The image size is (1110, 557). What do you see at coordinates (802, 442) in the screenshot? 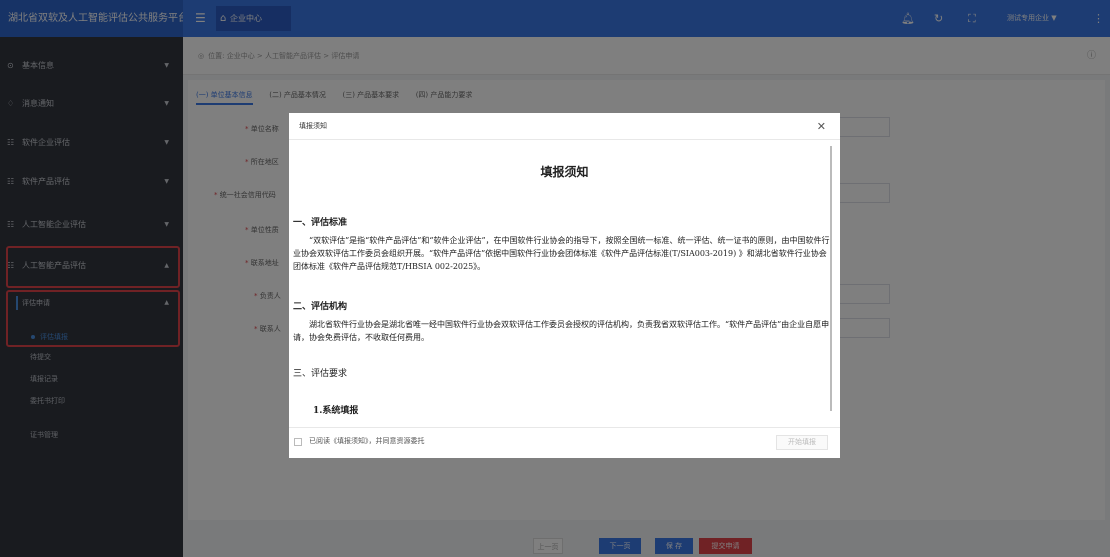
I see `start-fill-button: 开始填报` at bounding box center [802, 442].